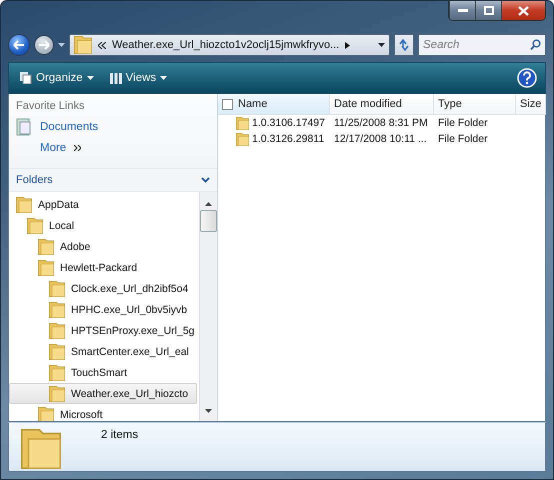 The width and height of the screenshot is (554, 480). I want to click on back-button, so click(19, 45).